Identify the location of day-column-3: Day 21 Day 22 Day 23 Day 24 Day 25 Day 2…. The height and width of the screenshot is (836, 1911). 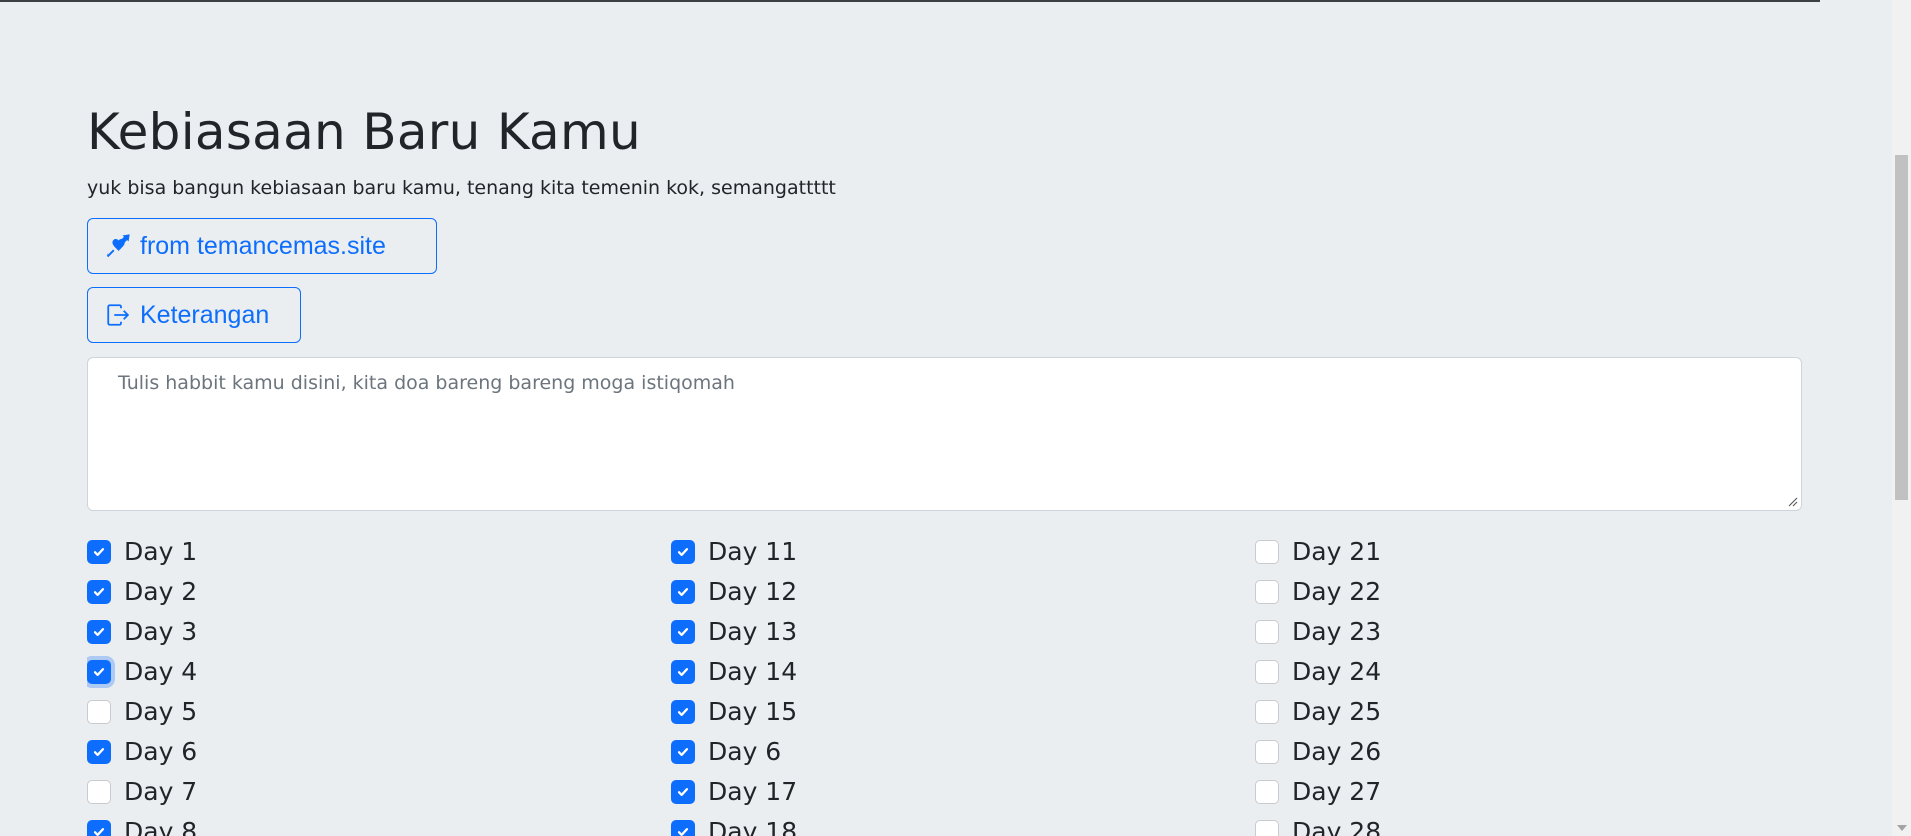
(1318, 684).